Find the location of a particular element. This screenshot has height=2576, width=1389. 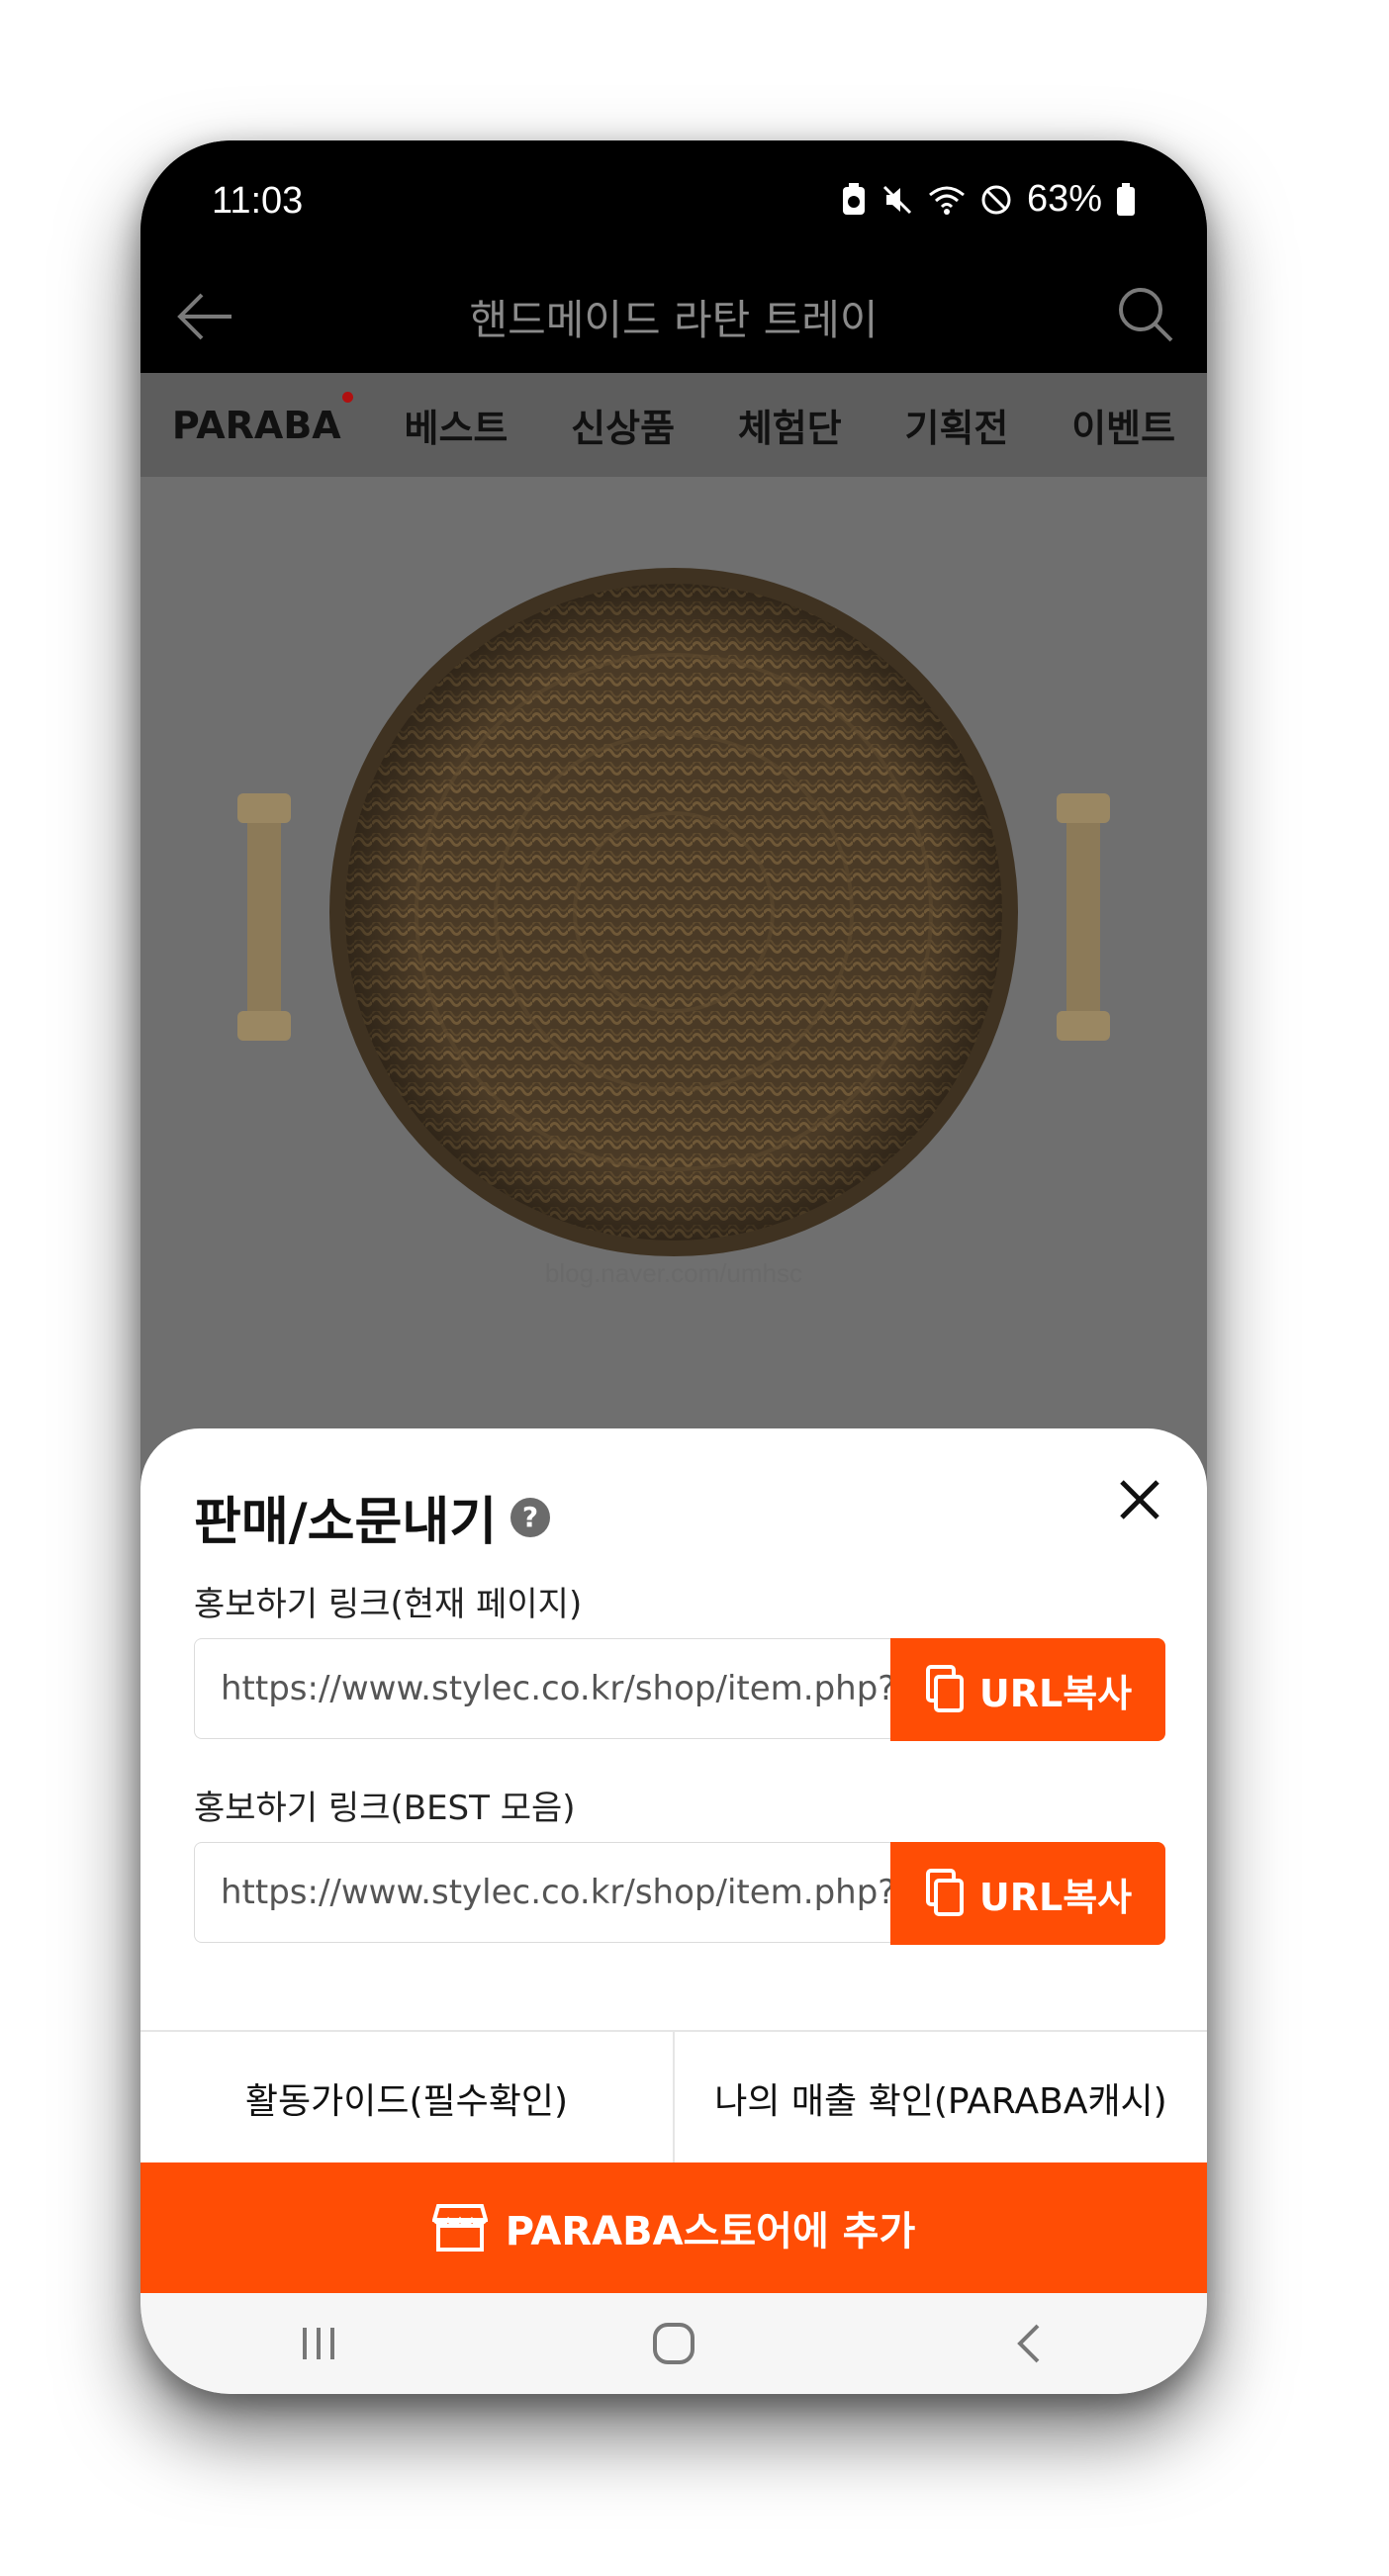

activity-guide-button: 활동가이드(필수확인) is located at coordinates (406, 2098).